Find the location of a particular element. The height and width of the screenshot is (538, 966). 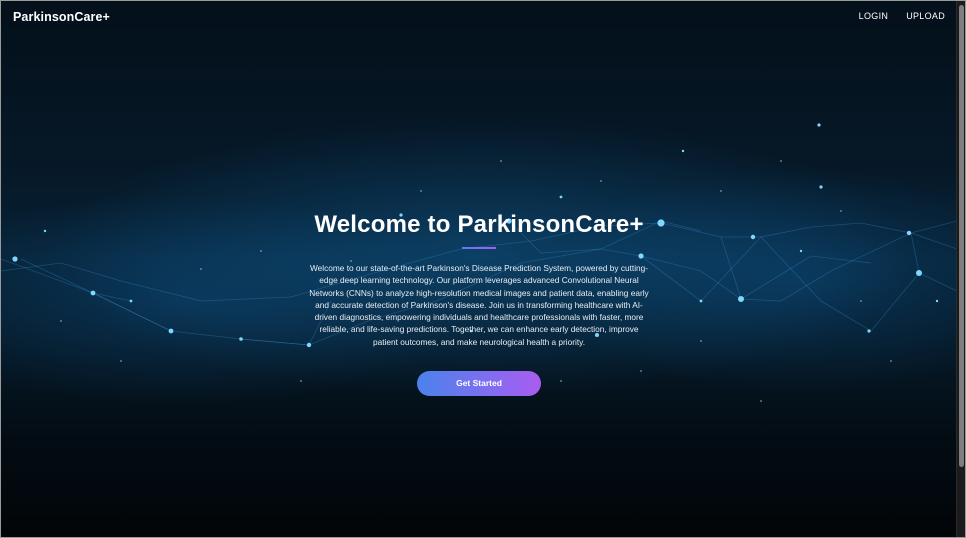

brand-logo: ParkinsonCare+ is located at coordinates (61, 17).